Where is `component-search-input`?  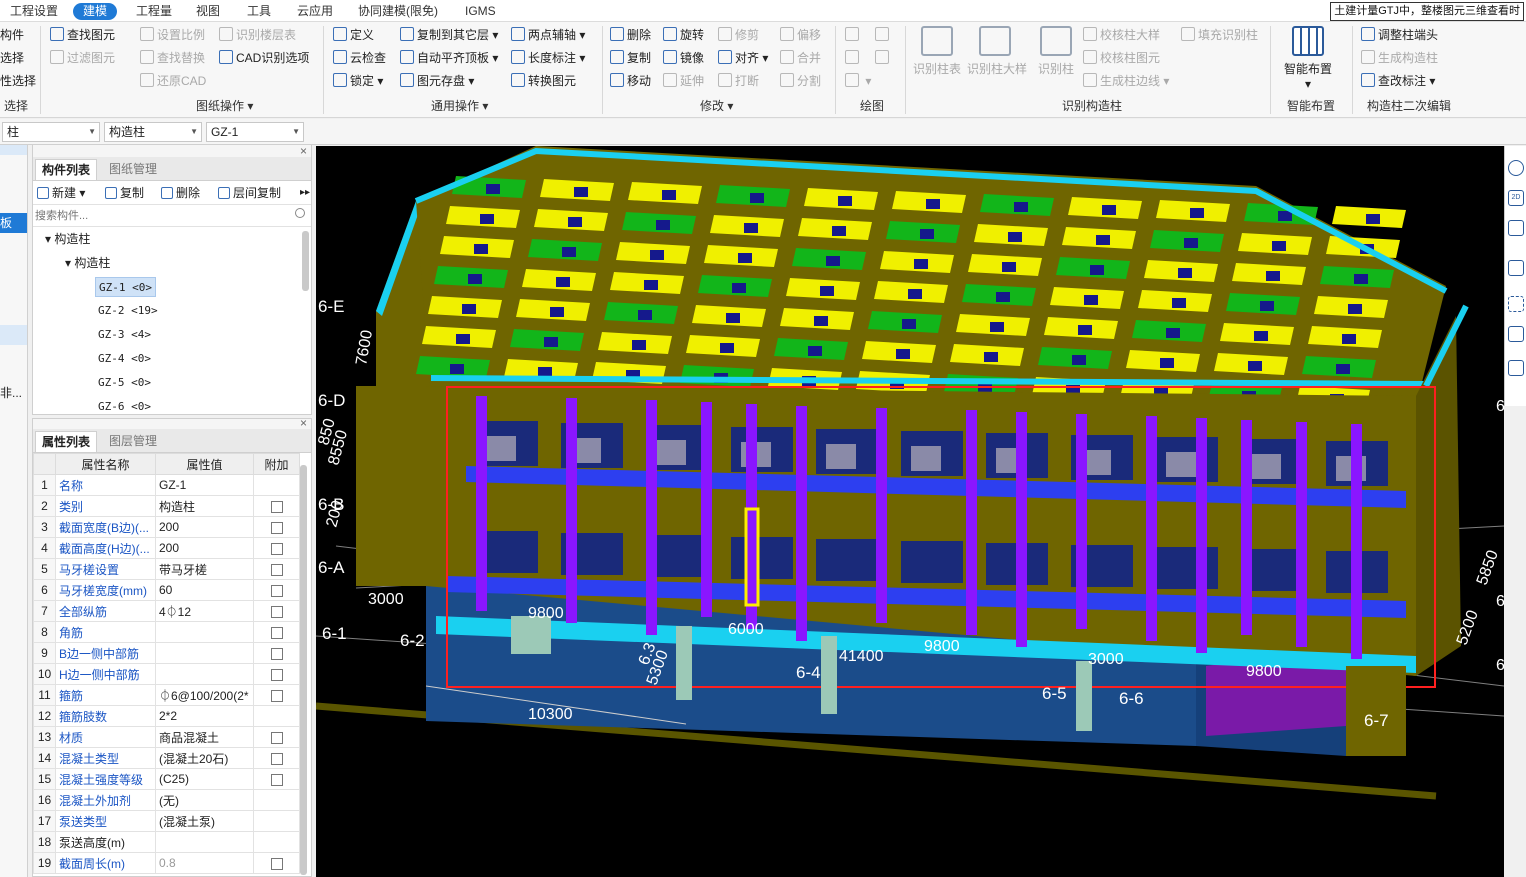
component-search-input is located at coordinates (166, 215).